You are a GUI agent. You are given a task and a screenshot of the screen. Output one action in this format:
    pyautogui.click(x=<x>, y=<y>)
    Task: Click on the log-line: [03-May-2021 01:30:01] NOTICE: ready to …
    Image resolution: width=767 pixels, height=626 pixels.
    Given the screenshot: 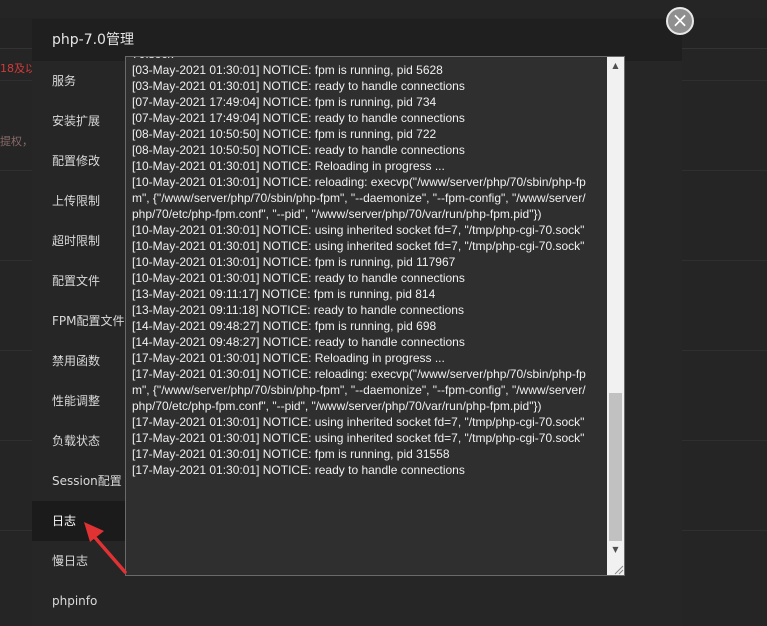 What is the action you would take?
    pyautogui.click(x=298, y=86)
    